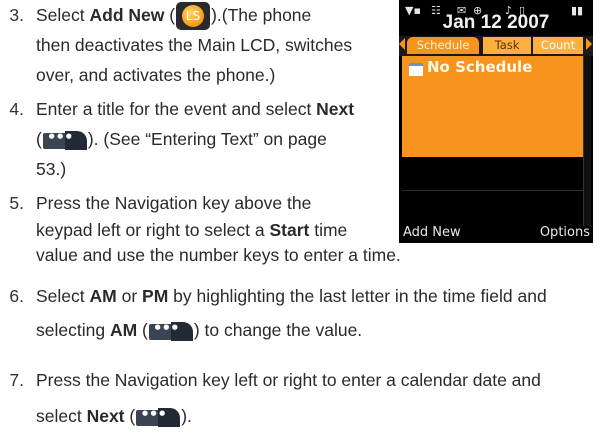  I want to click on step-line: 53.), so click(51, 169).